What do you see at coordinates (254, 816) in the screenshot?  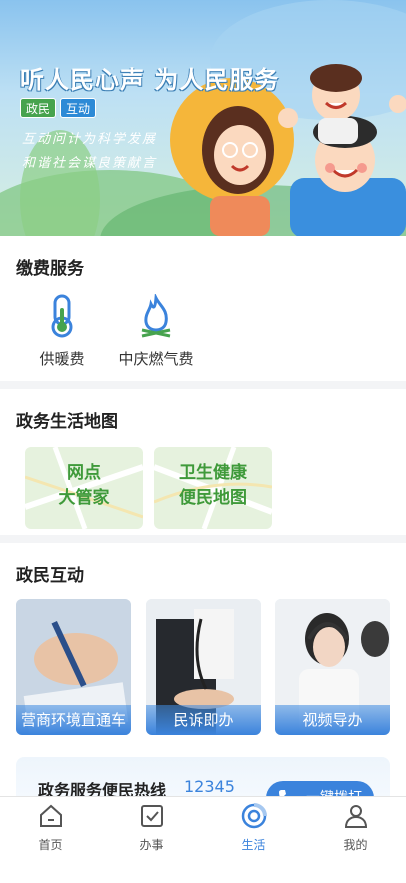 I see `life-ring-icon` at bounding box center [254, 816].